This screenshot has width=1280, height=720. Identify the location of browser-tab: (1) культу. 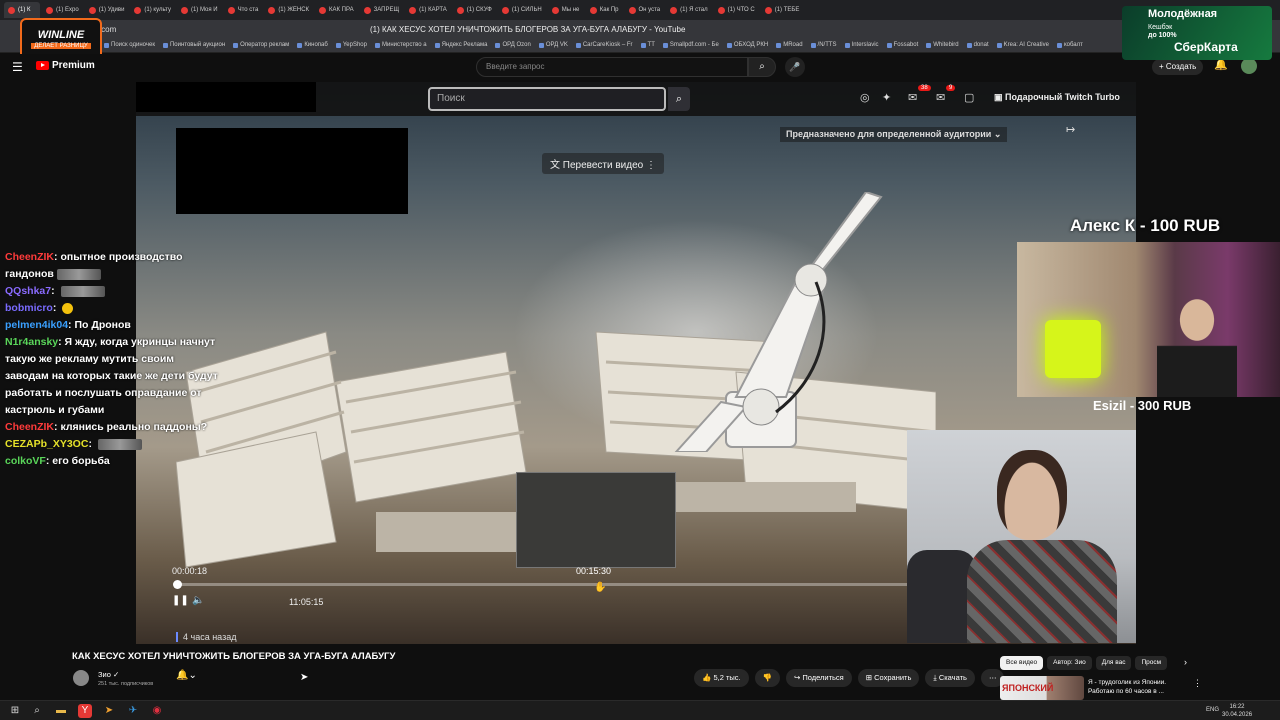
(152, 10).